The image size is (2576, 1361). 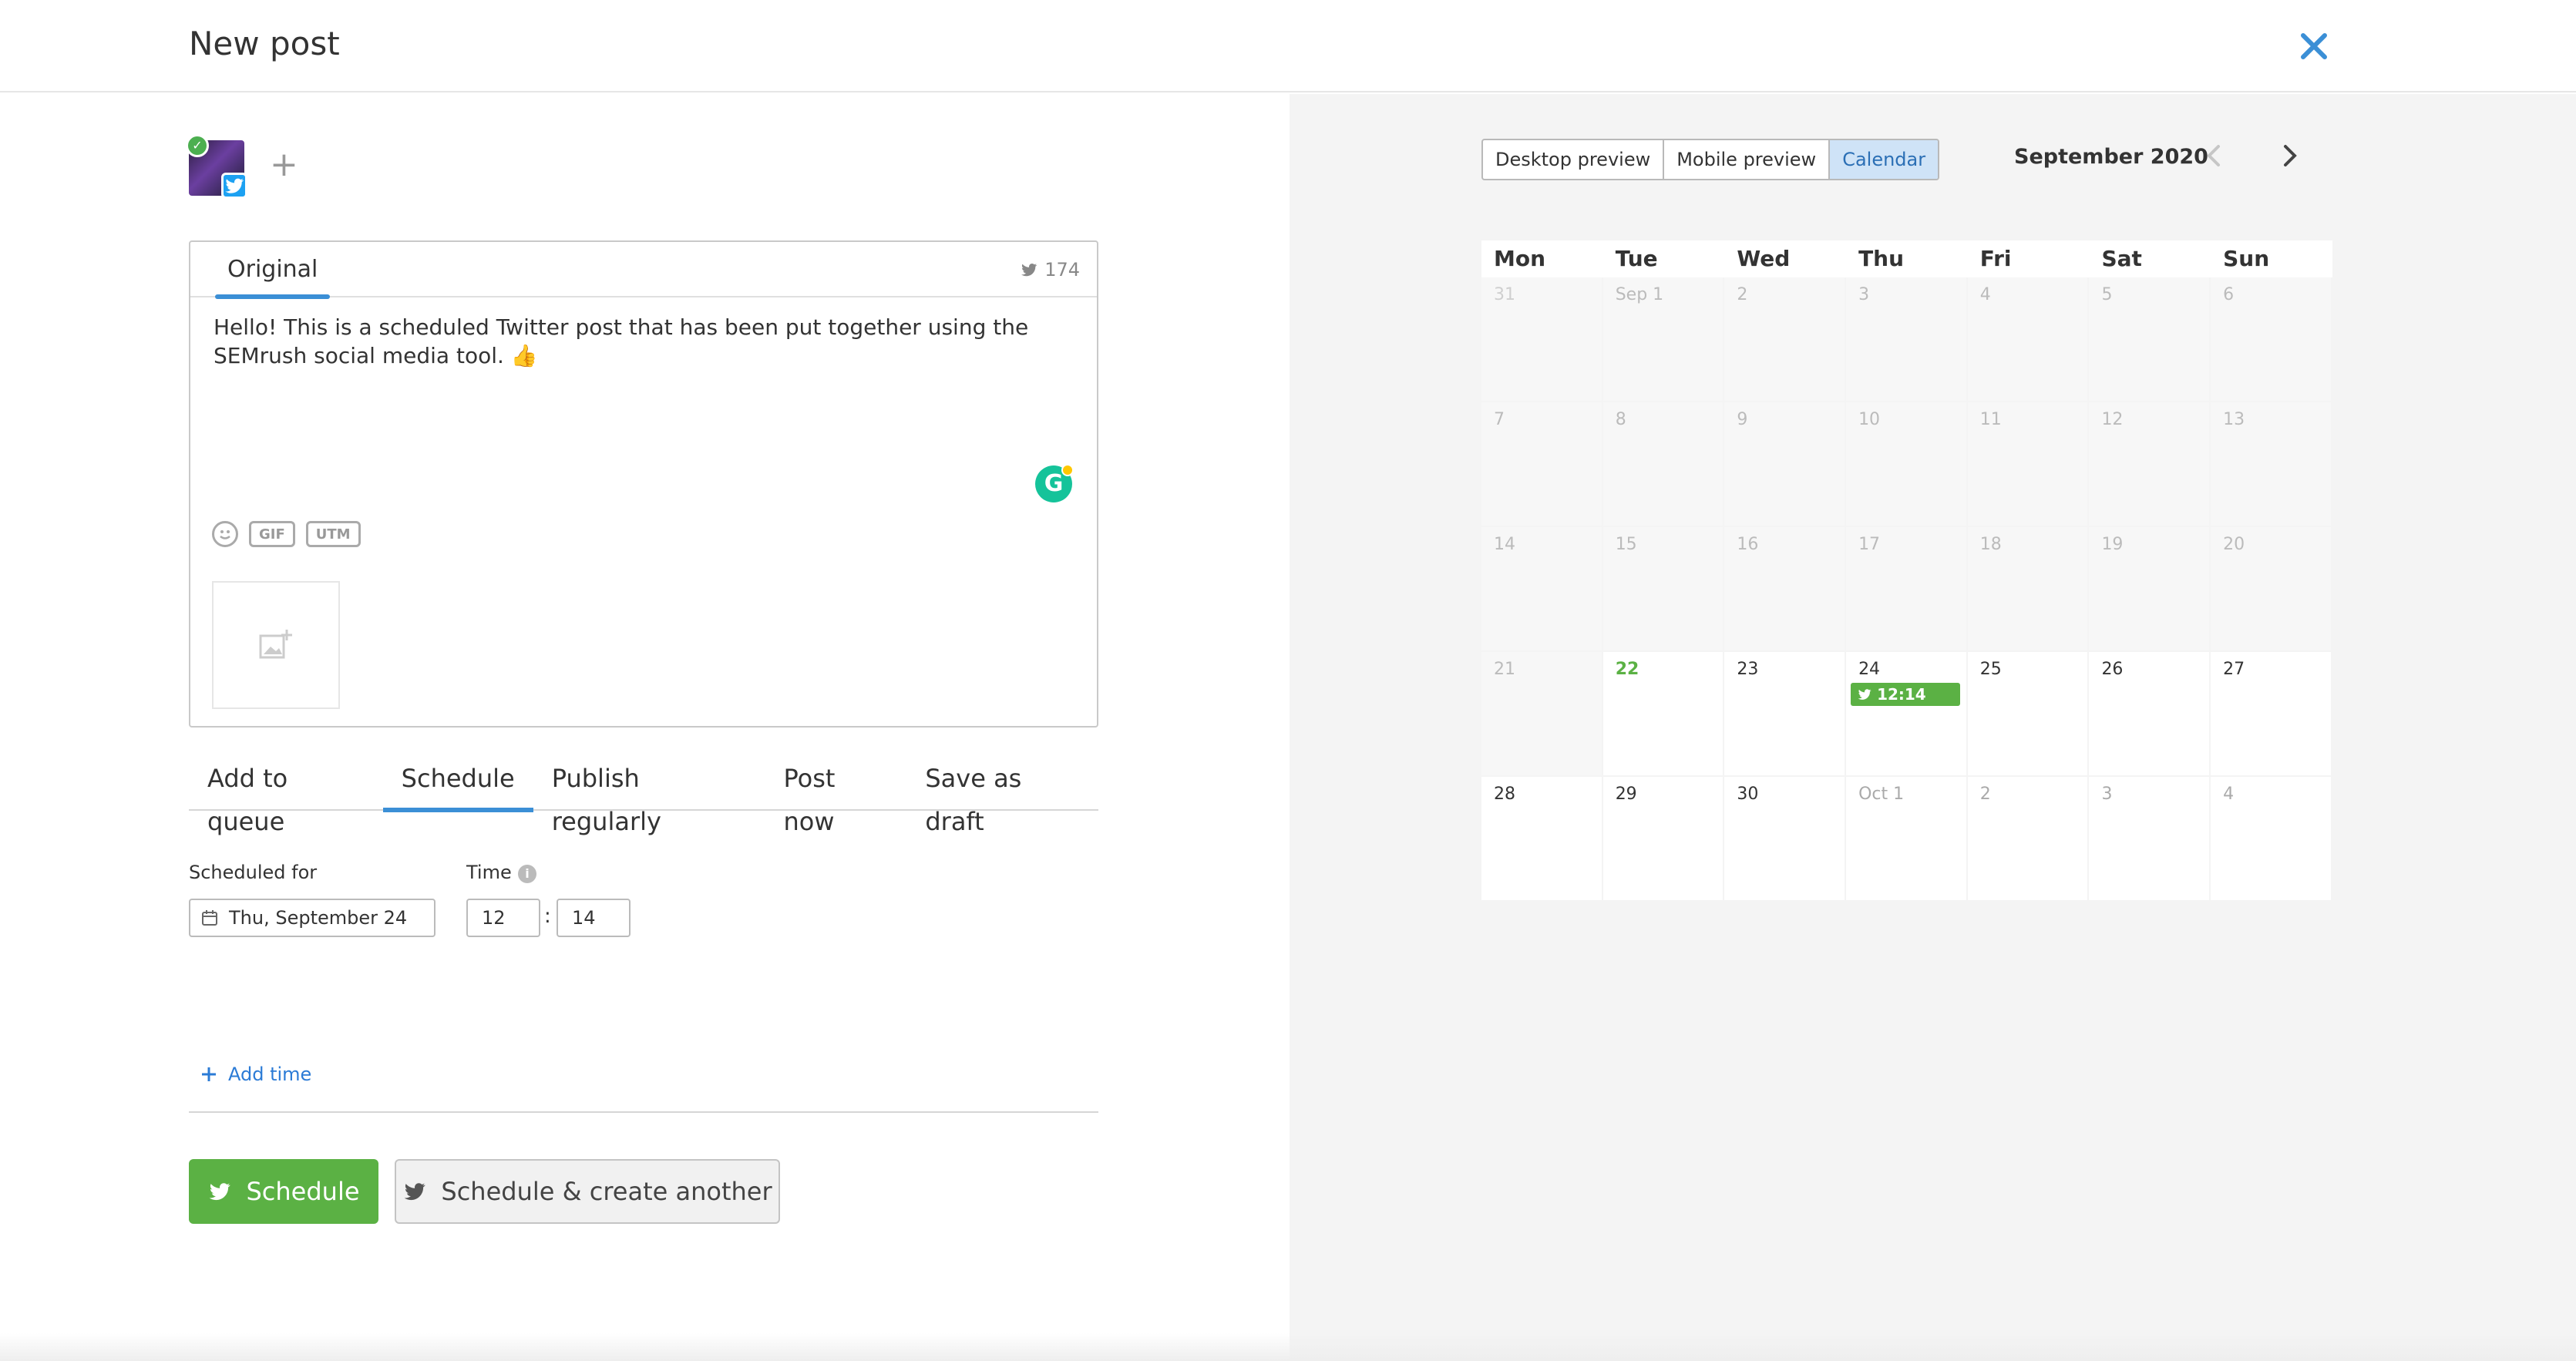 I want to click on weekday-tue: Tue, so click(x=1636, y=258).